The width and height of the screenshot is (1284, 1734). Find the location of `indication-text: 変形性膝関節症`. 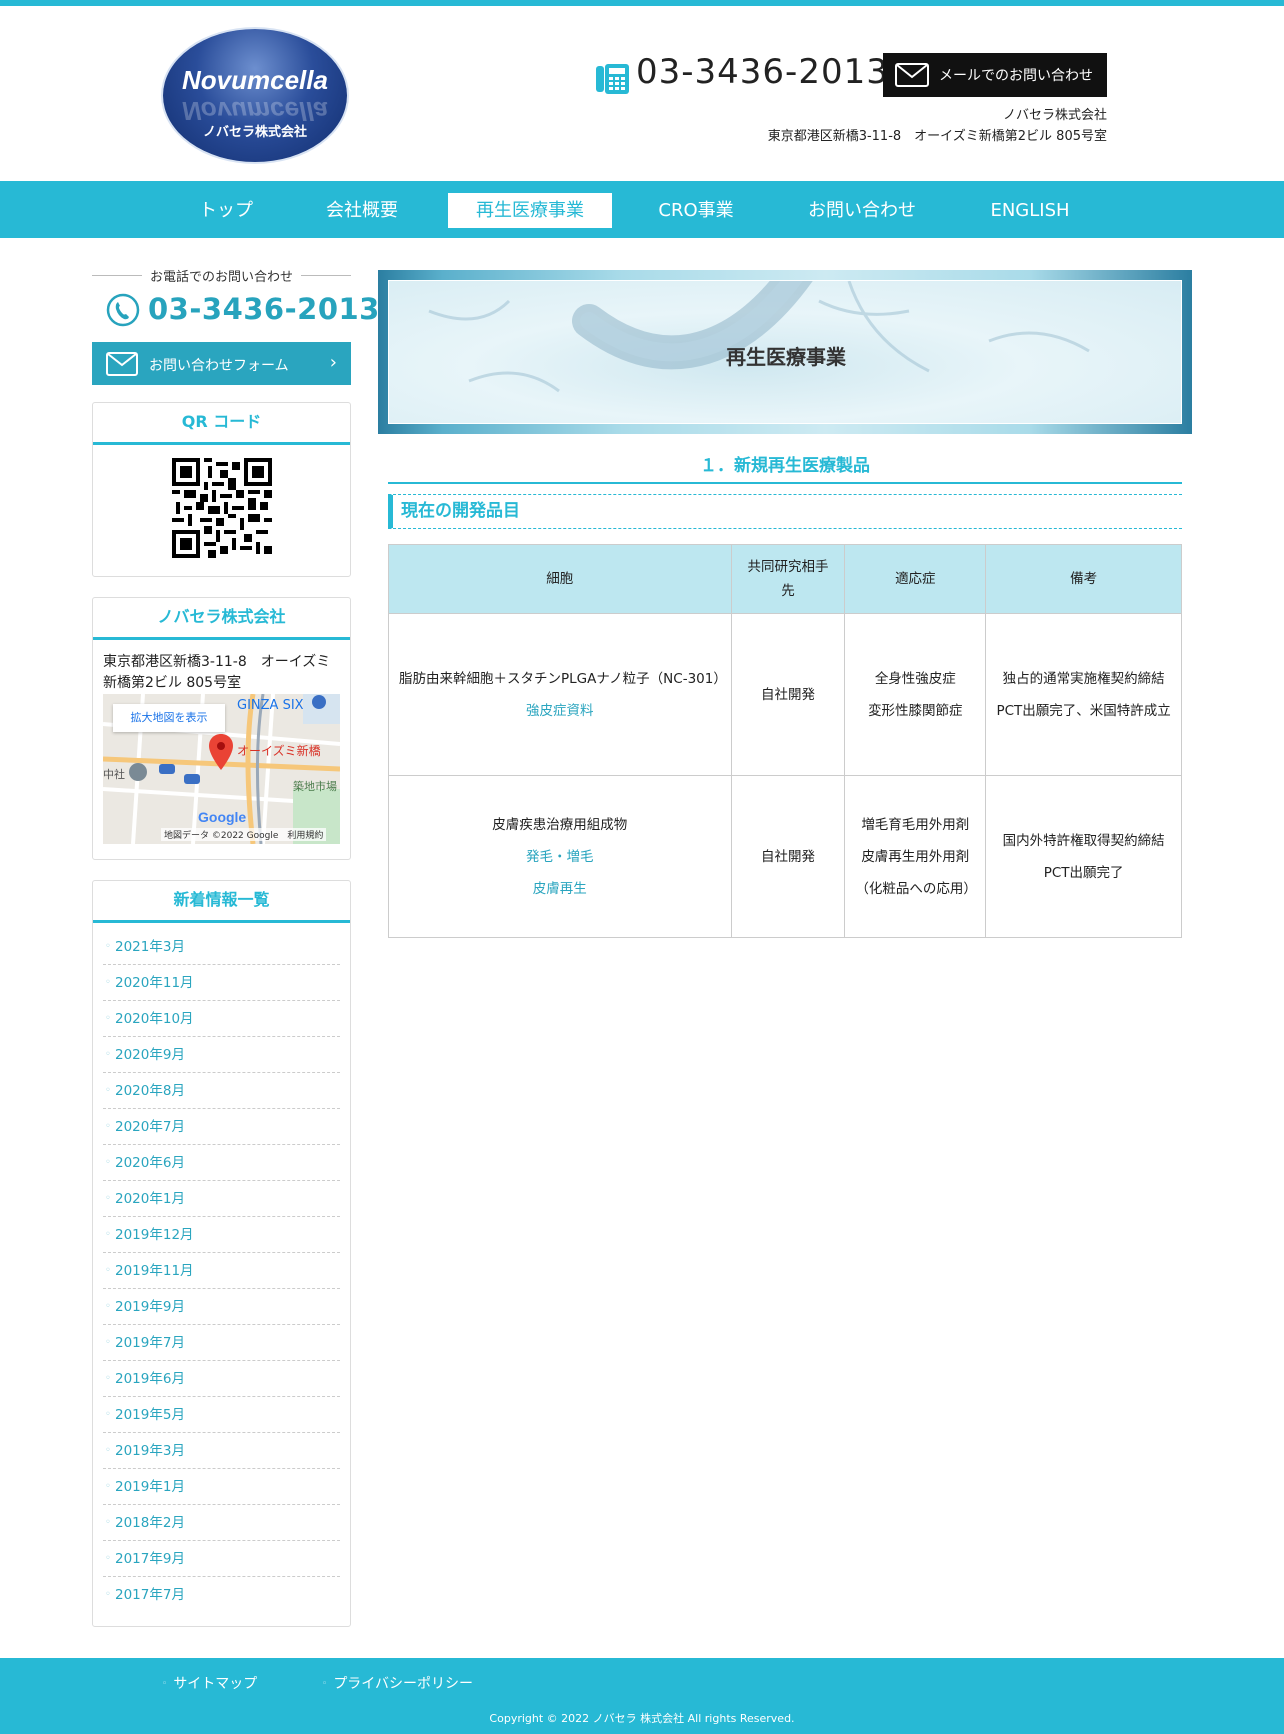

indication-text: 変形性膝関節症 is located at coordinates (915, 710).